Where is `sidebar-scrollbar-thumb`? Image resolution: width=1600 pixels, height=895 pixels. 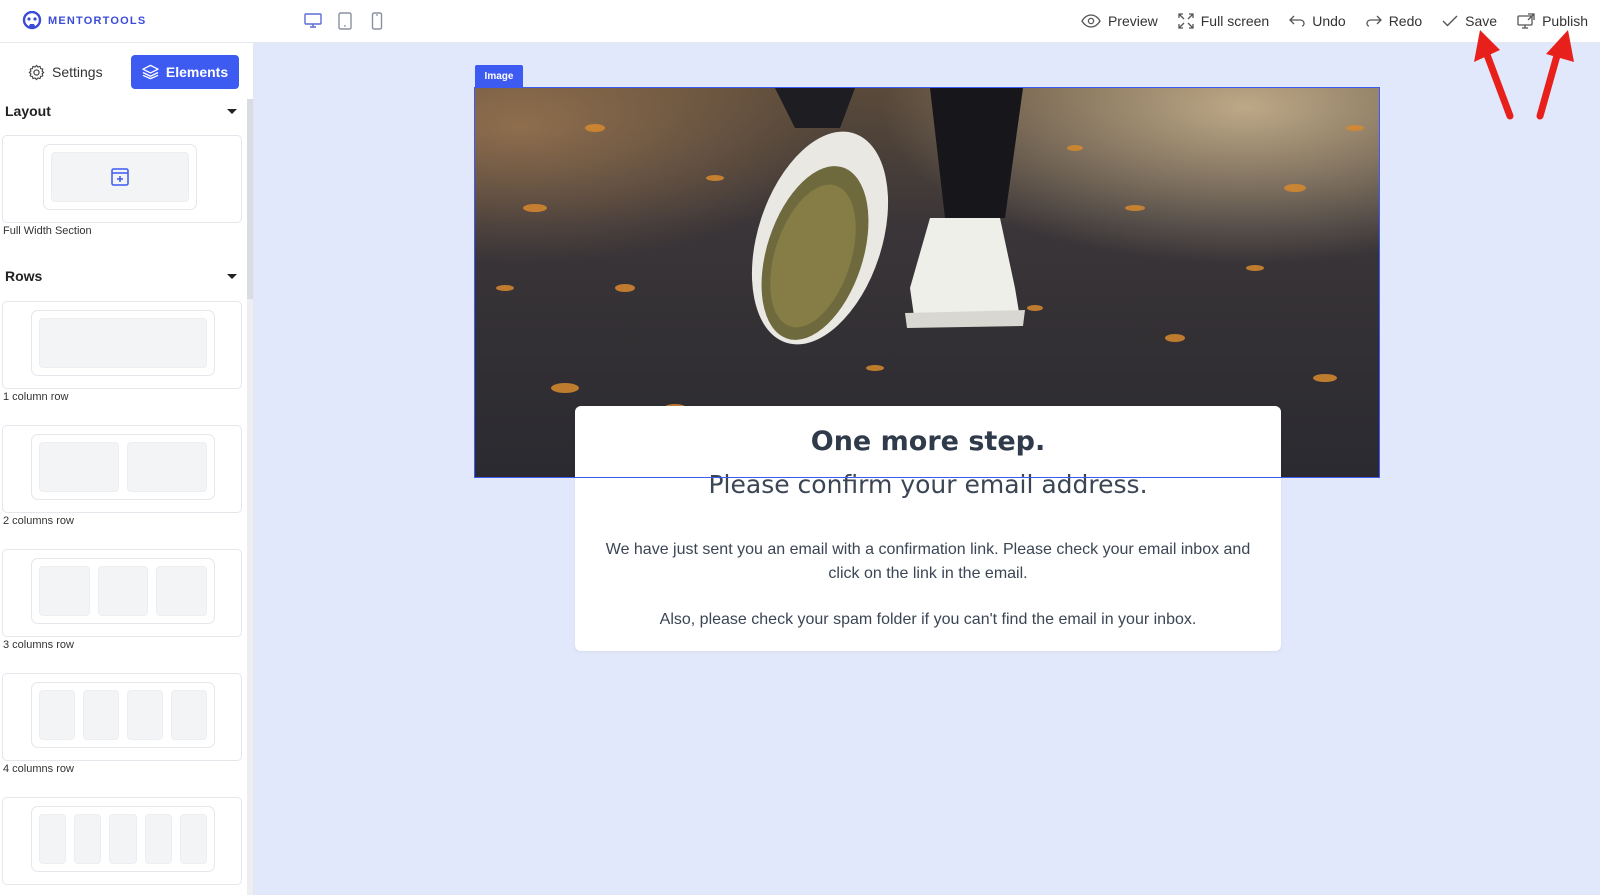
sidebar-scrollbar-thumb is located at coordinates (250, 199).